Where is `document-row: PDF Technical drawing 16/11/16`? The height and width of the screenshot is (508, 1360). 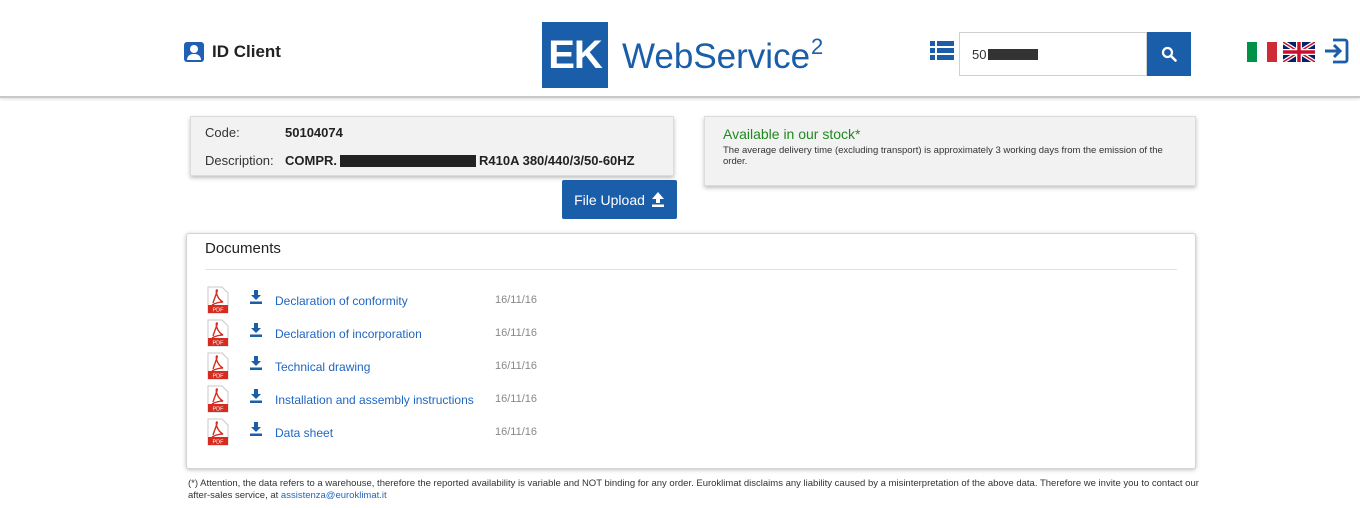
document-row: PDF Technical drawing 16/11/16 is located at coordinates (507, 366).